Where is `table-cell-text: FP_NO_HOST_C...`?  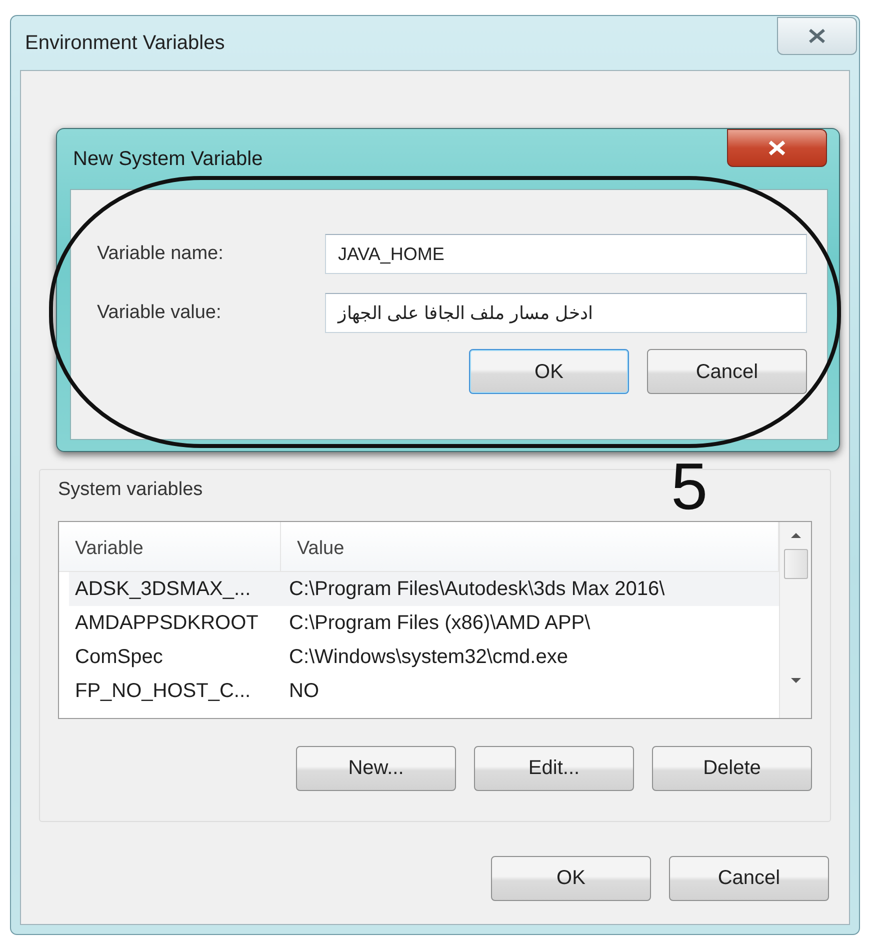
table-cell-text: FP_NO_HOST_C... is located at coordinates (163, 691).